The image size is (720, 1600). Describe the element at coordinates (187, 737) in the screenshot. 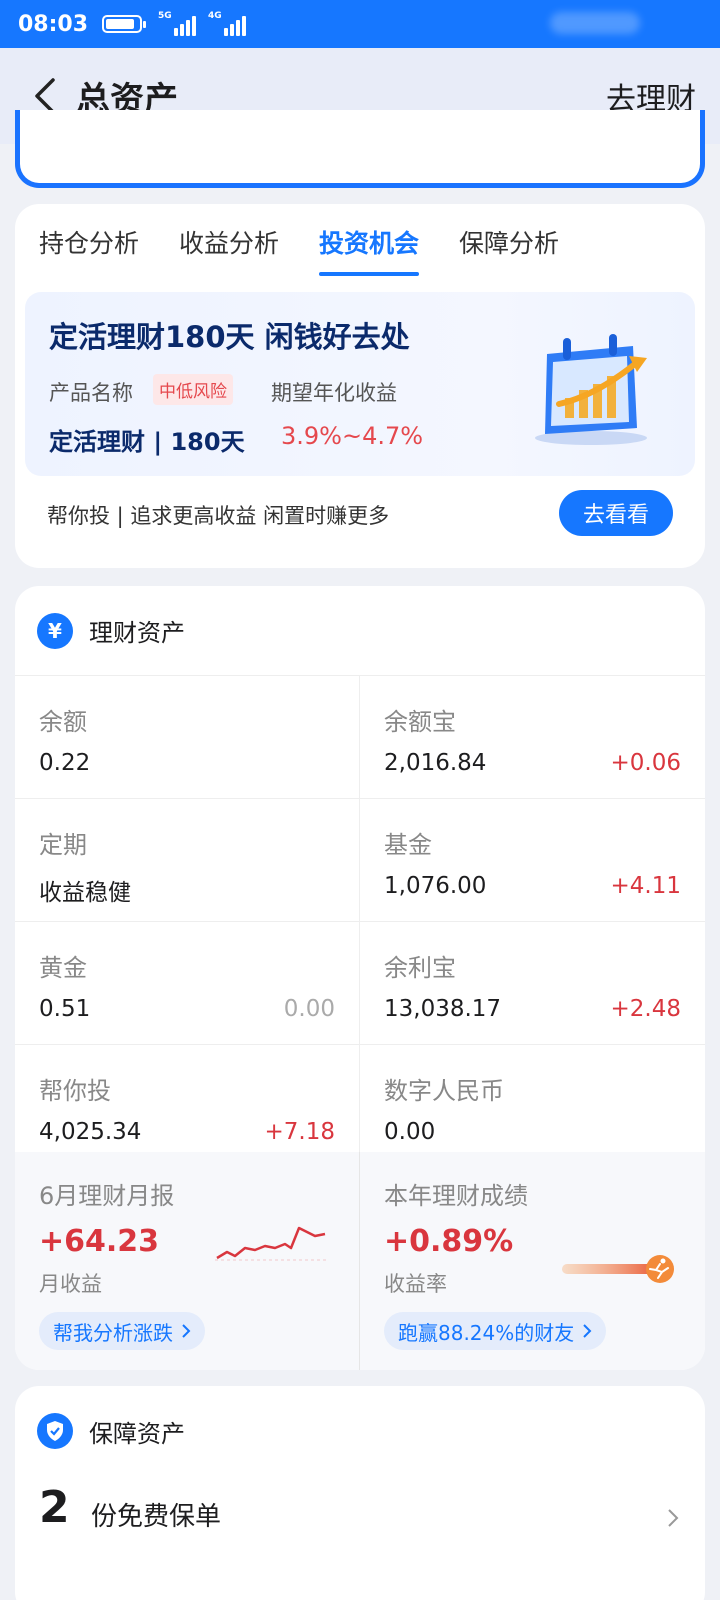

I see `asset-balance: 余额 0.22` at that location.